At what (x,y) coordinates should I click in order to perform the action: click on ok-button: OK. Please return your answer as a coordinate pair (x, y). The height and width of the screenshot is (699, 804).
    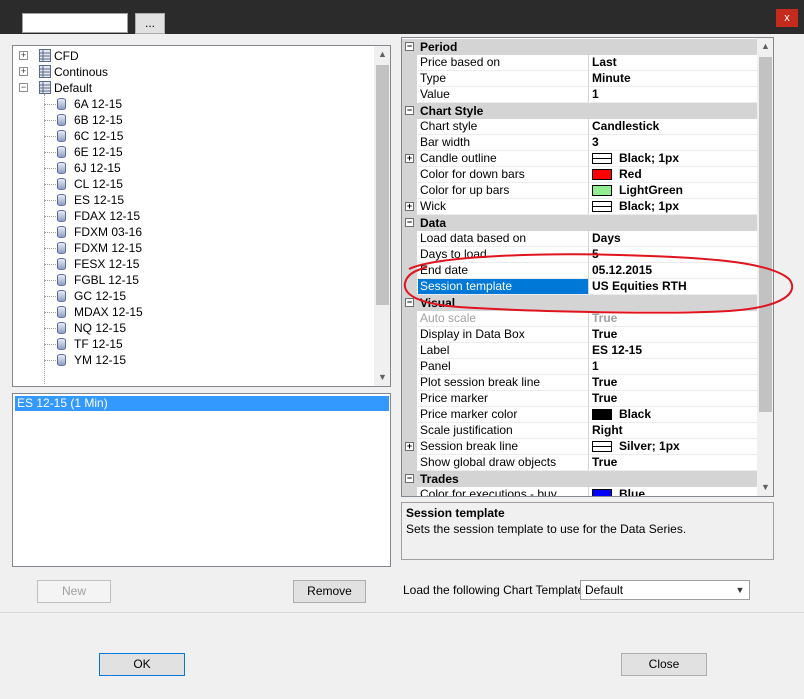
    Looking at the image, I should click on (142, 664).